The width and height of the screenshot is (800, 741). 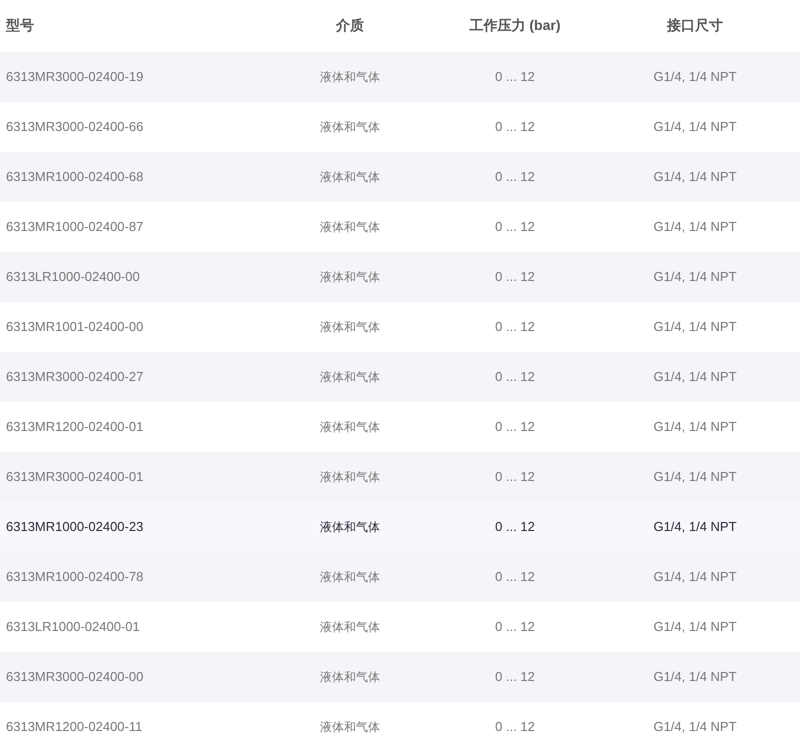 I want to click on table-cell: 6313MR1000-02400-23, so click(x=75, y=526).